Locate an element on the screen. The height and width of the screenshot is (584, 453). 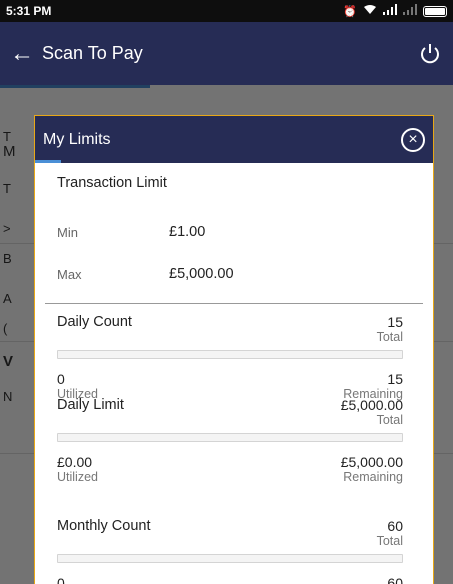
daily-count-label: Daily Count is located at coordinates (94, 322).